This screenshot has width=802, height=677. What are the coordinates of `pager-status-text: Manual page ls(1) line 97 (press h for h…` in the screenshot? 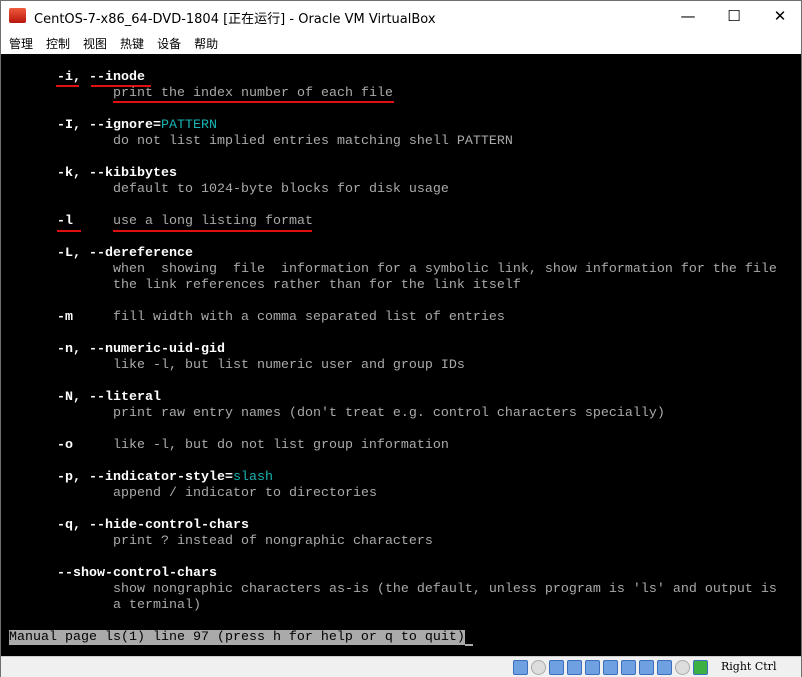 It's located at (237, 637).